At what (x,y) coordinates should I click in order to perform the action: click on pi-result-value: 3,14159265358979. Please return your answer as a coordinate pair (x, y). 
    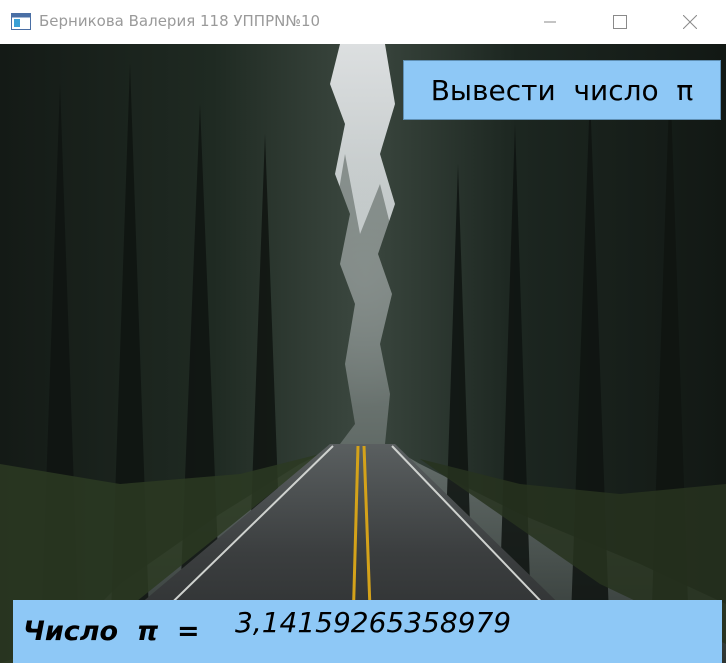
    Looking at the image, I should click on (373, 622).